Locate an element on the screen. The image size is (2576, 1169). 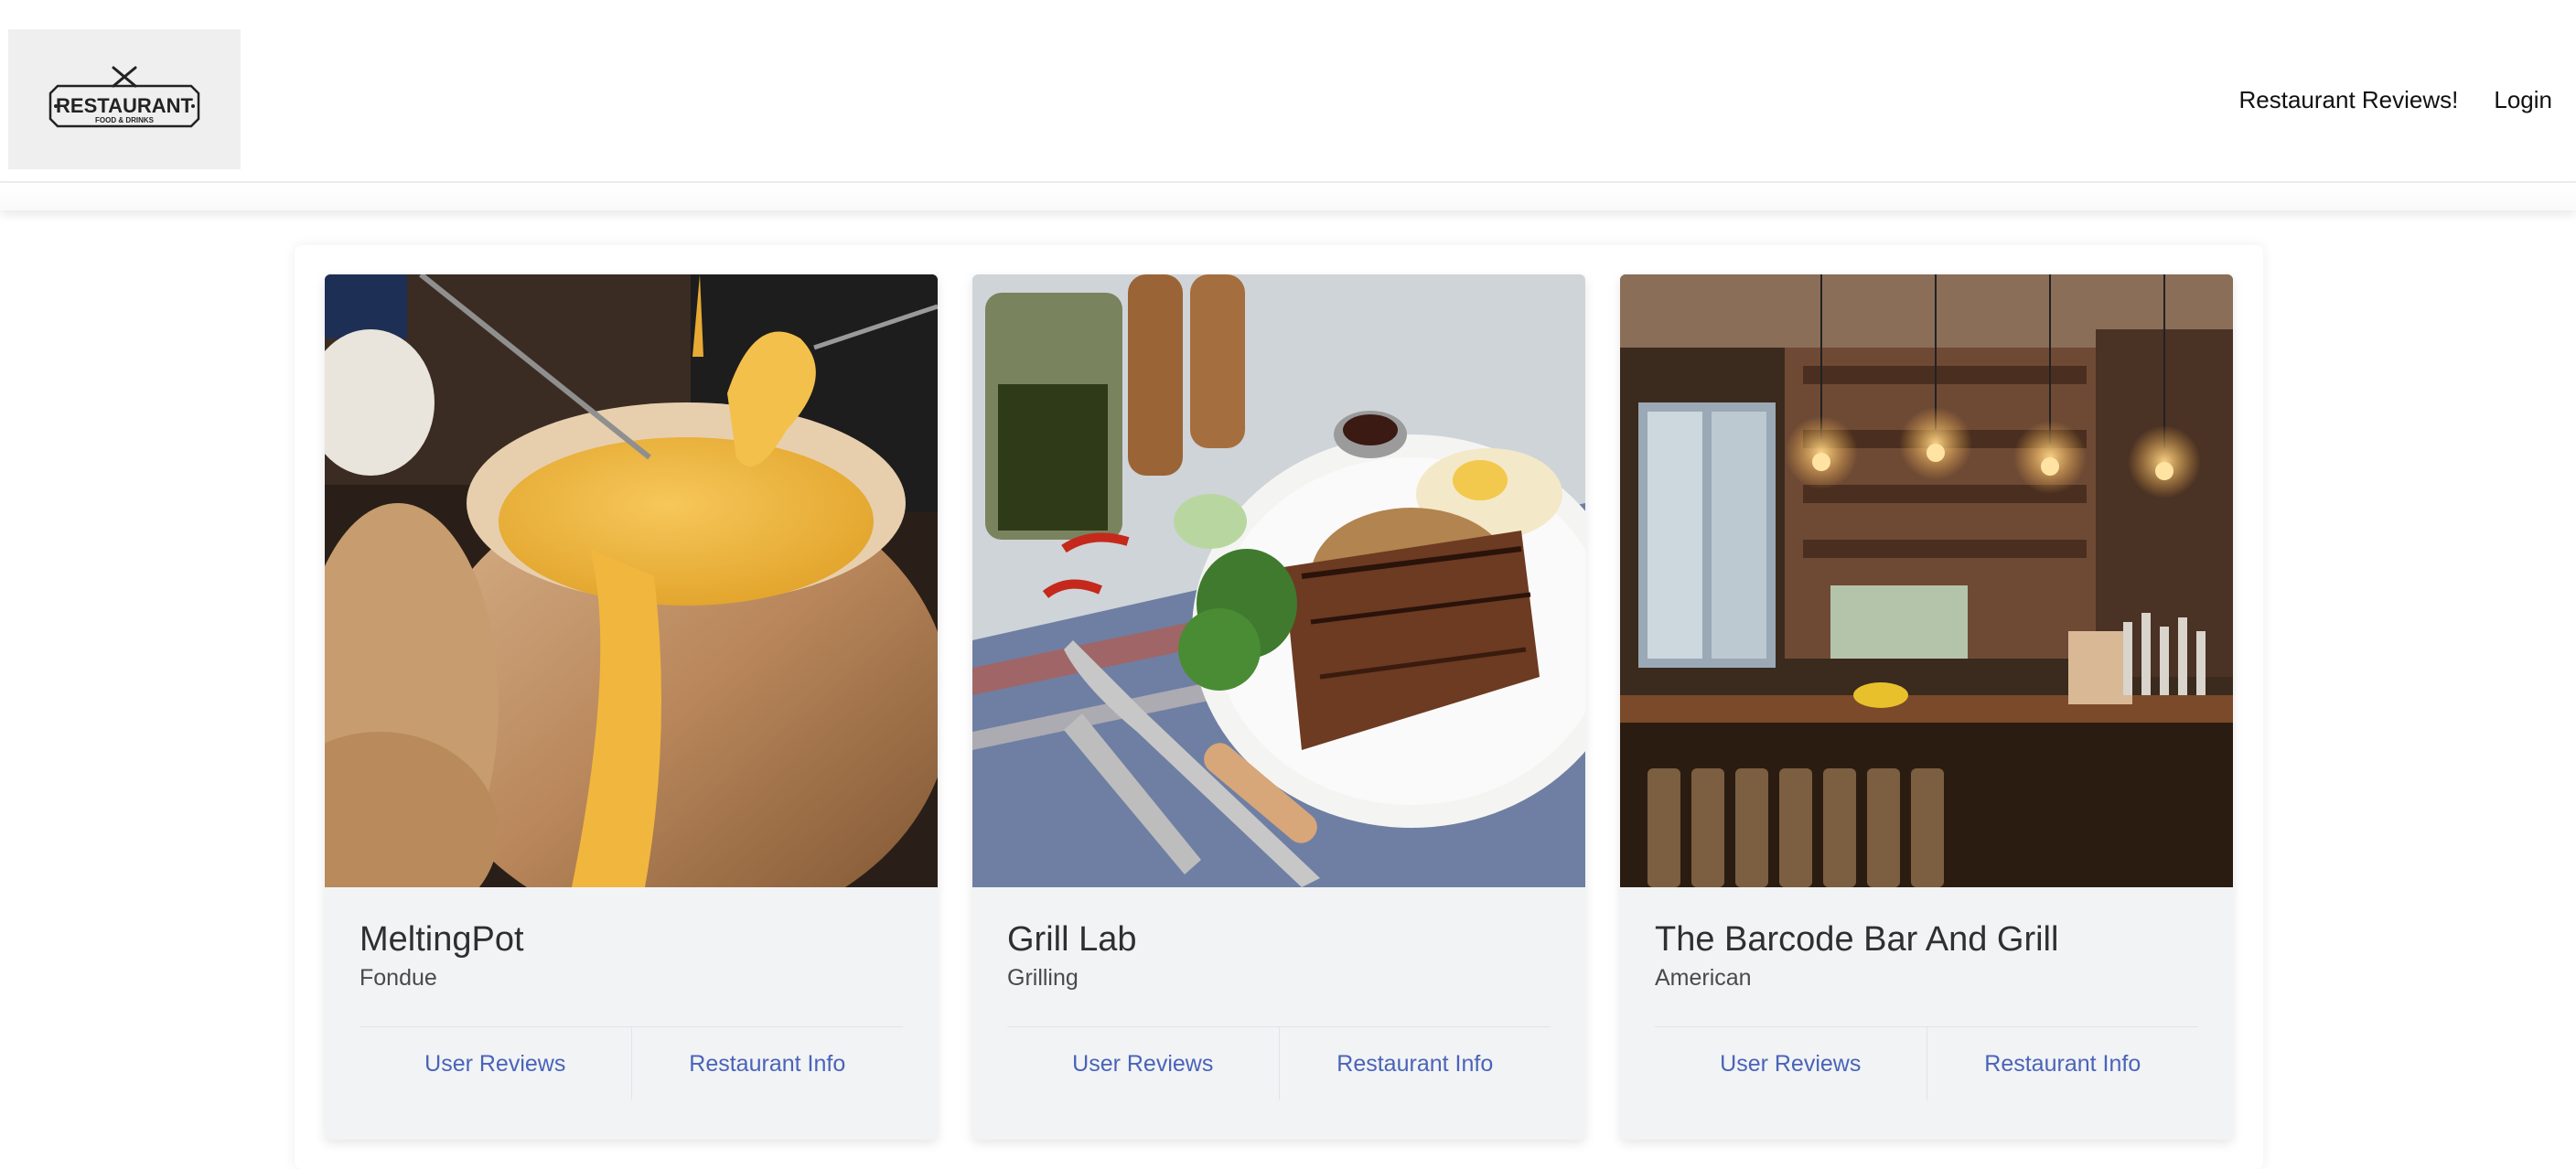
header-shadow-bar is located at coordinates (1288, 196).